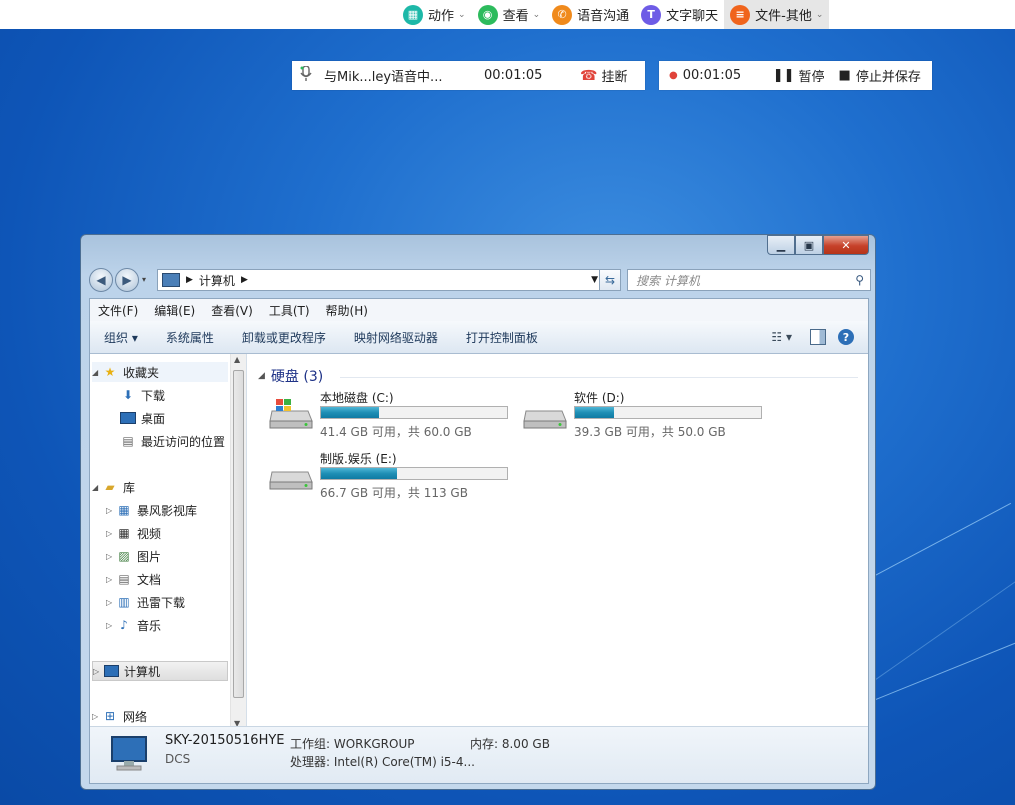  What do you see at coordinates (599, 377) in the screenshot?
I see `group-divider` at bounding box center [599, 377].